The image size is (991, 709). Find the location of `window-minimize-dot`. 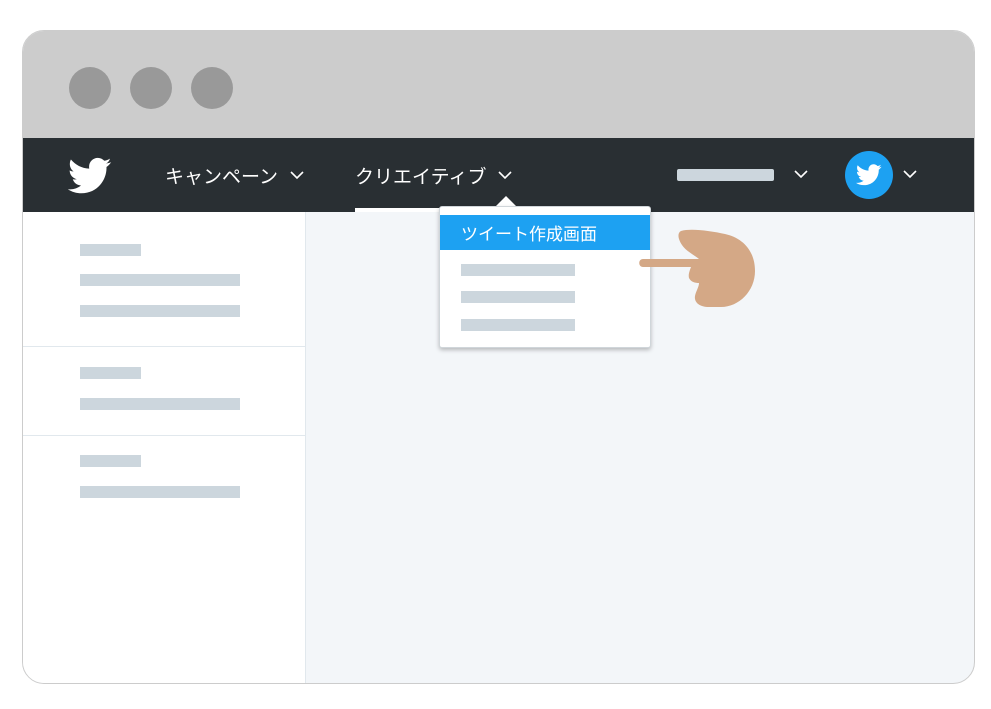

window-minimize-dot is located at coordinates (151, 88).